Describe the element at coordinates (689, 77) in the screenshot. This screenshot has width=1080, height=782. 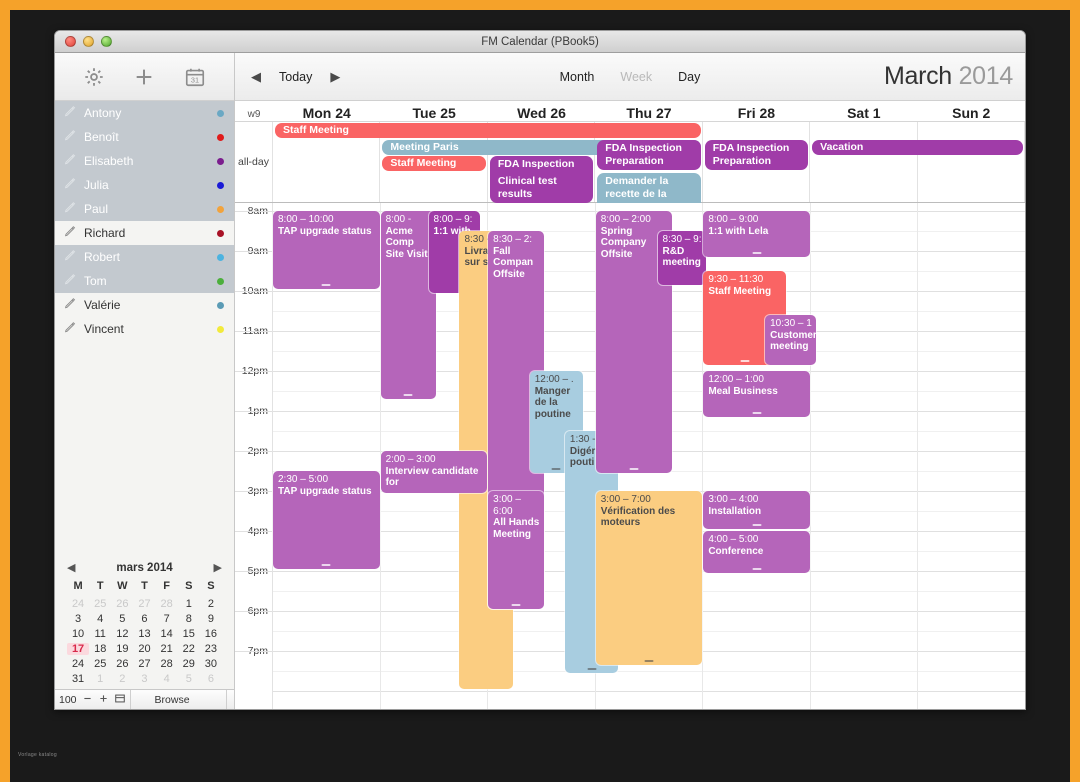
I see `view-tab-day: Day` at that location.